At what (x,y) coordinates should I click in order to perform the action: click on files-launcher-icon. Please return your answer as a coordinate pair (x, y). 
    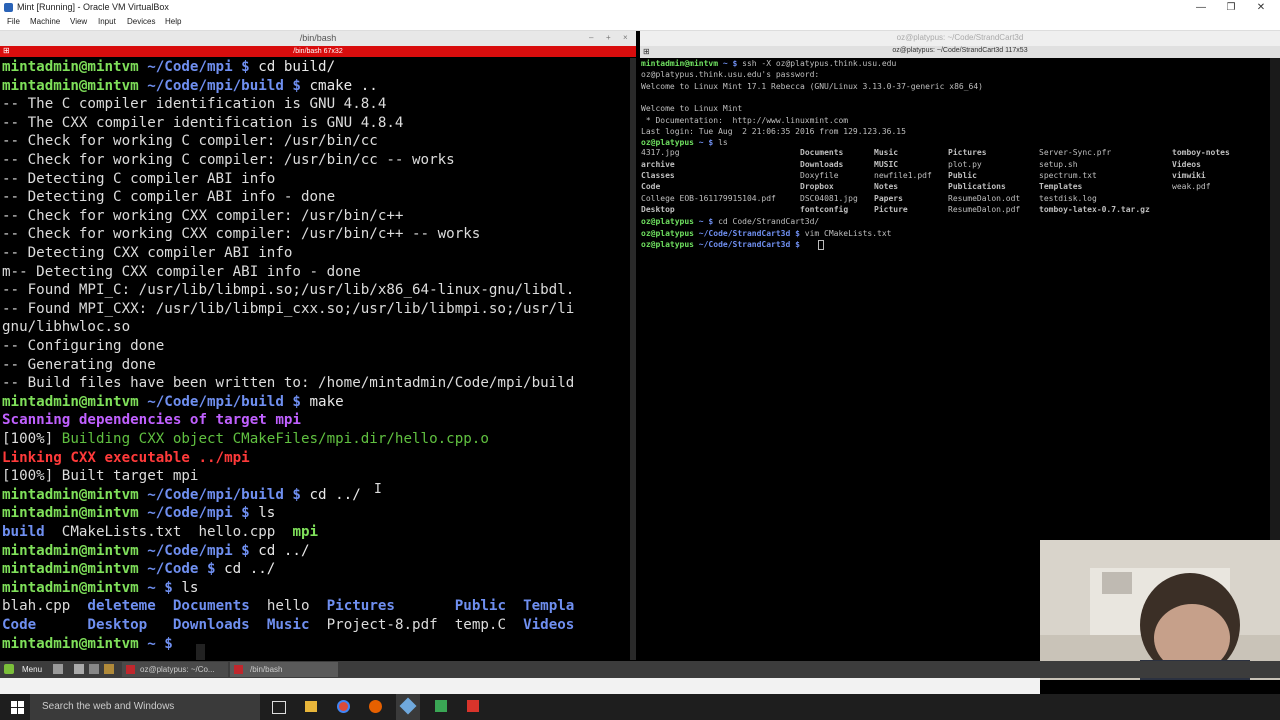
    Looking at the image, I should click on (109, 669).